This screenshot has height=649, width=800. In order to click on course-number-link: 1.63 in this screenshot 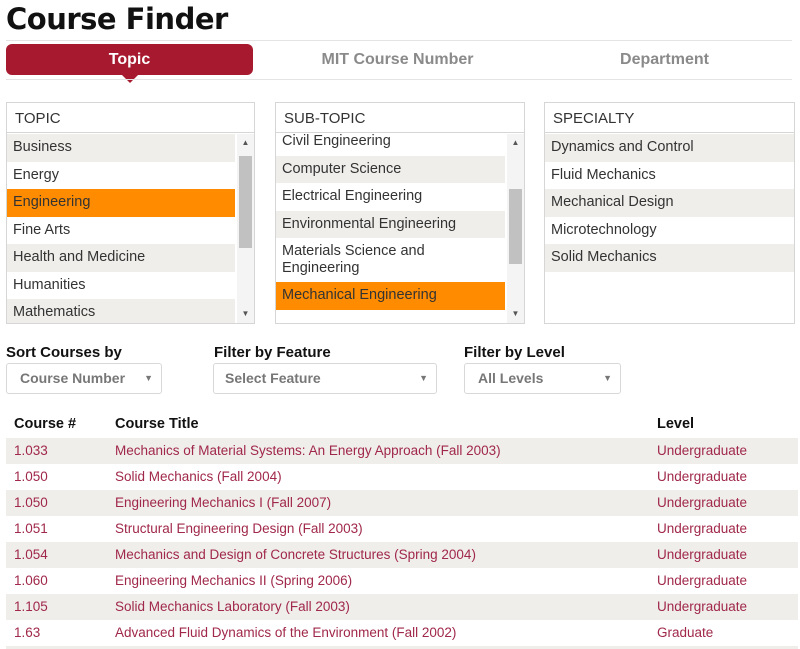, I will do `click(60, 633)`.